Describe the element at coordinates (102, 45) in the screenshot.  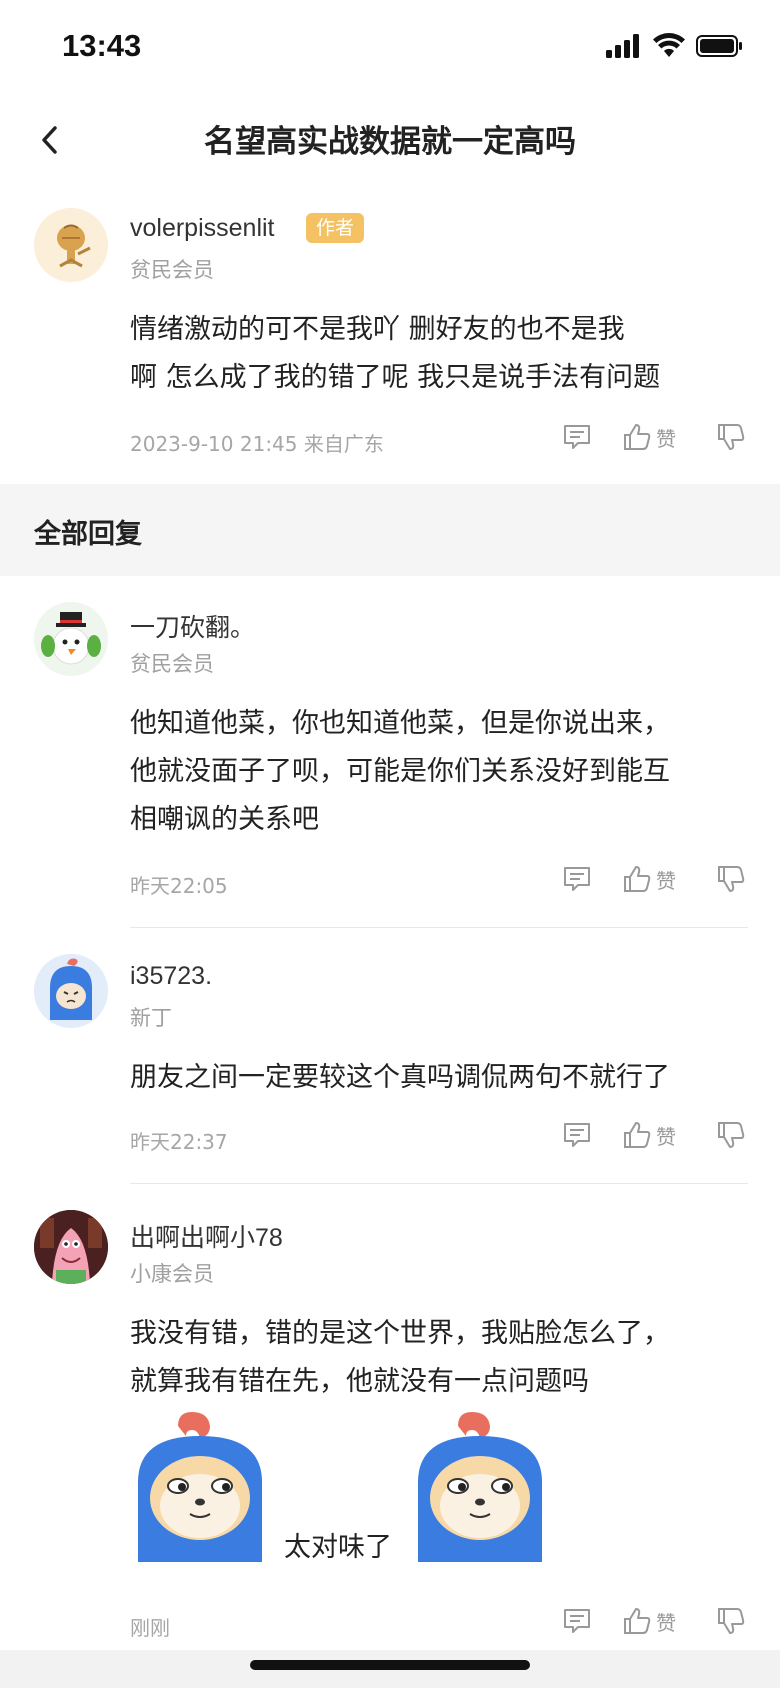
I see `status-time: 13:43` at that location.